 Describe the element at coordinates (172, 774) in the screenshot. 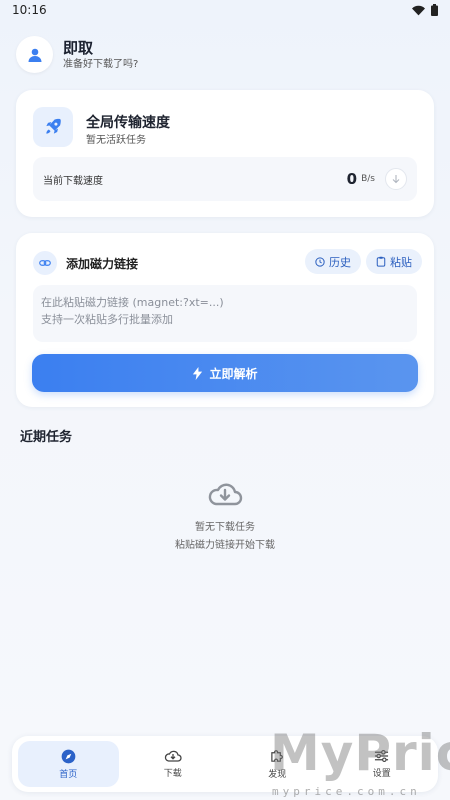

I see `nav-downloads-label: 下载` at that location.